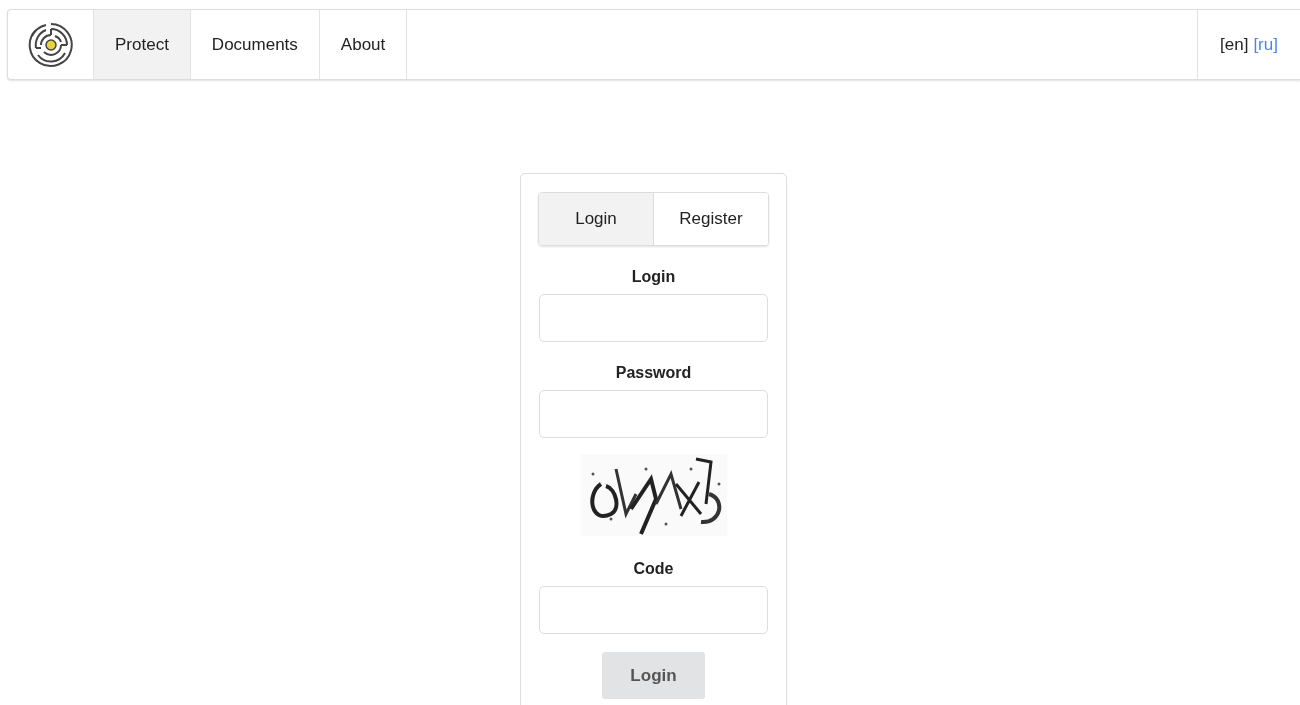  What do you see at coordinates (653, 277) in the screenshot?
I see `field-label: Login` at bounding box center [653, 277].